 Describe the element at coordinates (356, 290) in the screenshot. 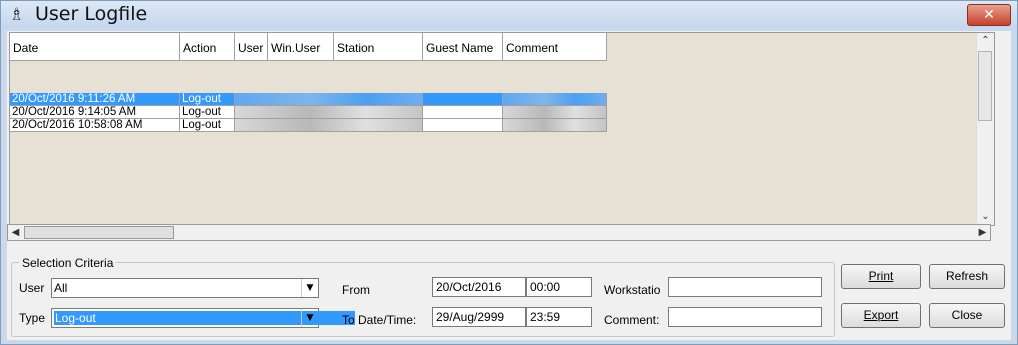

I see `from-label: From` at that location.